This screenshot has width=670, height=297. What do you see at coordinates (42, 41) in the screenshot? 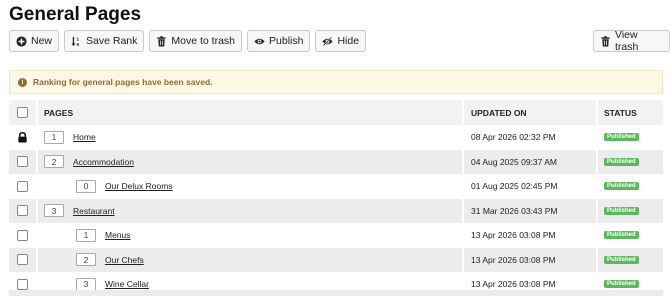
I see `new-button-label: New` at bounding box center [42, 41].